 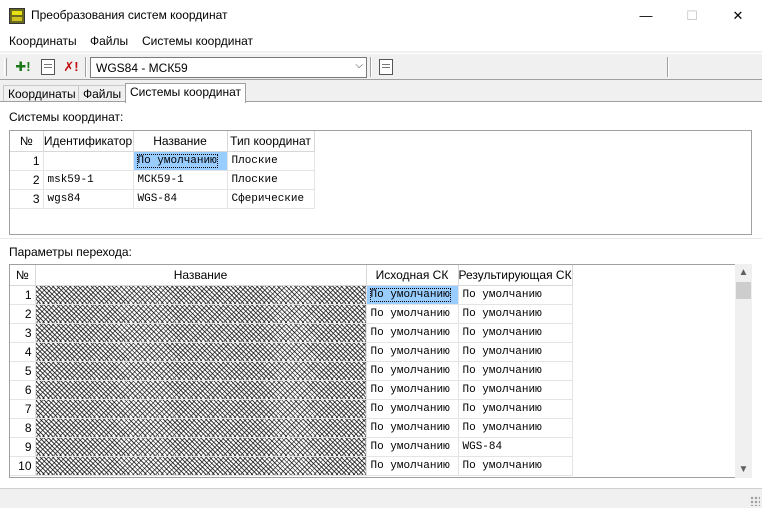 I want to click on table-row: 1 По умолчанию По умолчанию, so click(x=291, y=295).